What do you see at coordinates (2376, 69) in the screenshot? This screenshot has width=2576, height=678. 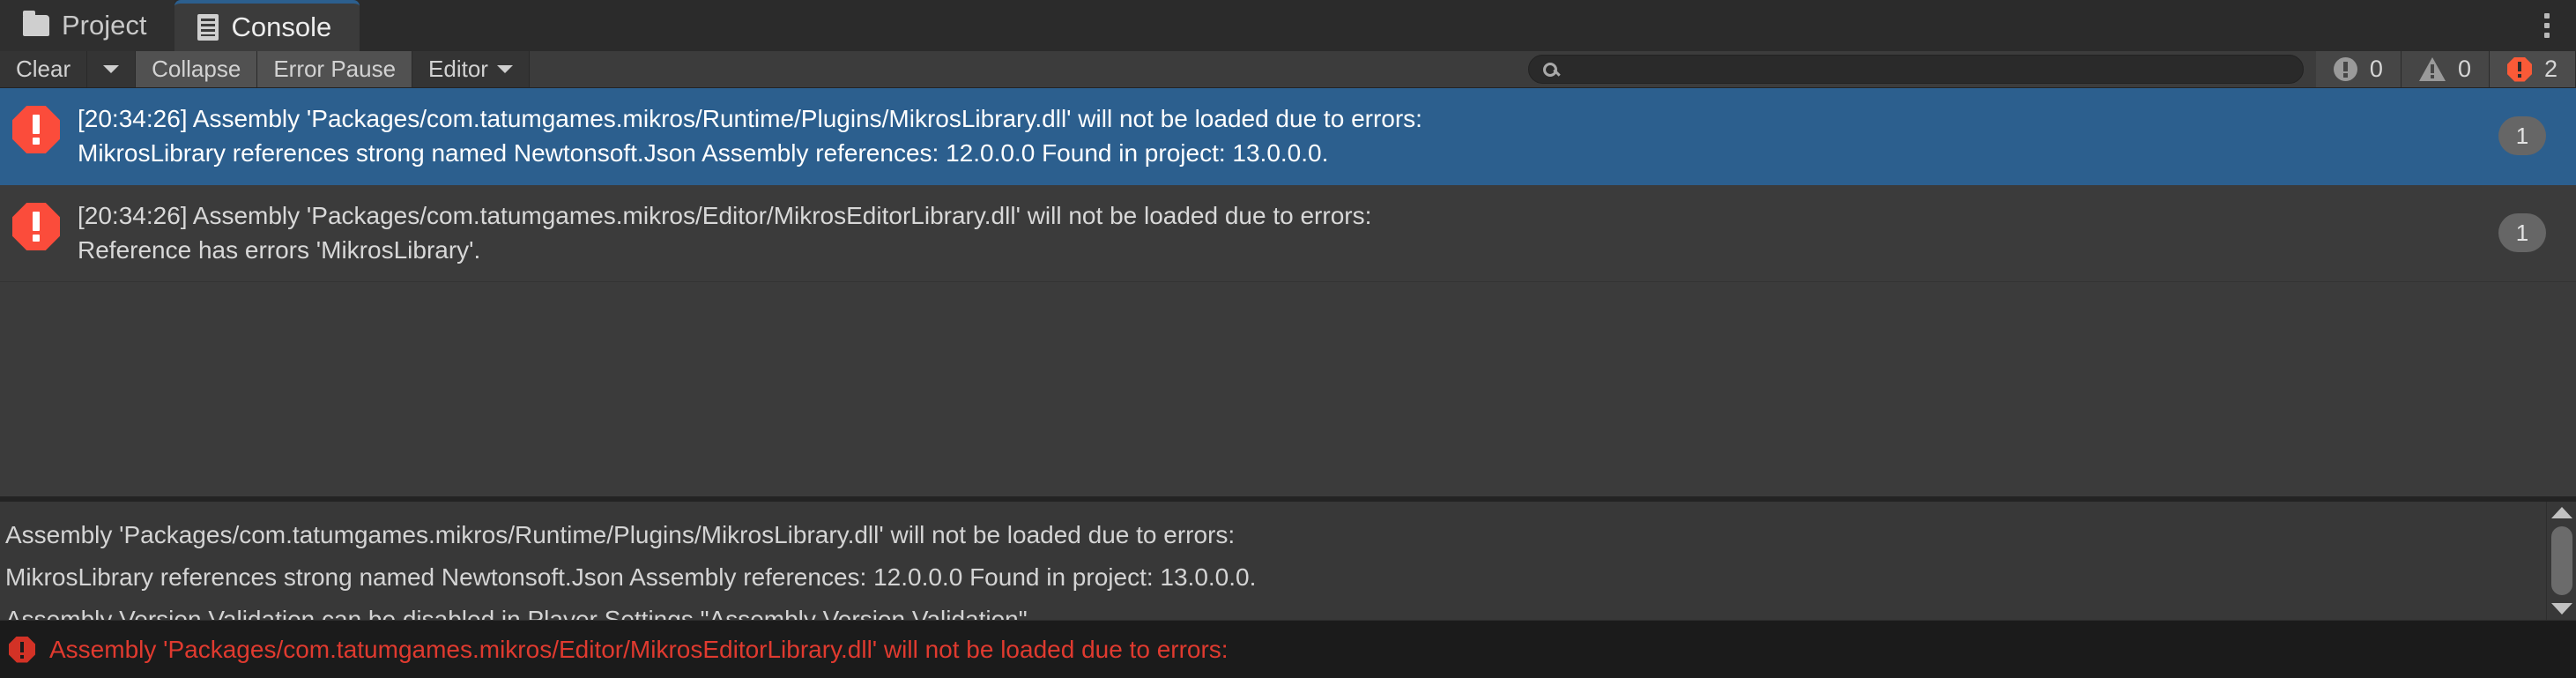 I see `info-count-value: 0` at bounding box center [2376, 69].